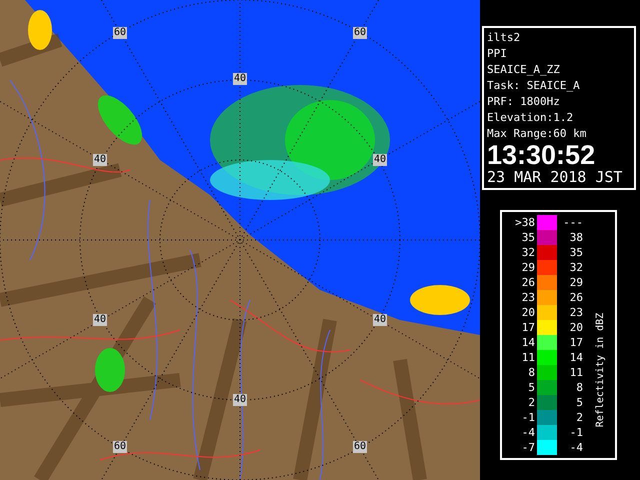  What do you see at coordinates (576, 433) in the screenshot?
I see `legend-high-value: -1` at bounding box center [576, 433].